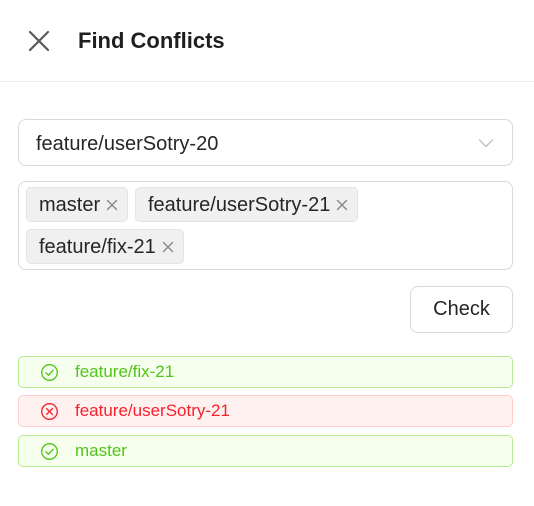 The width and height of the screenshot is (534, 506). Describe the element at coordinates (239, 204) in the screenshot. I see `branch-tag-label: feature/userSotry-21` at that location.